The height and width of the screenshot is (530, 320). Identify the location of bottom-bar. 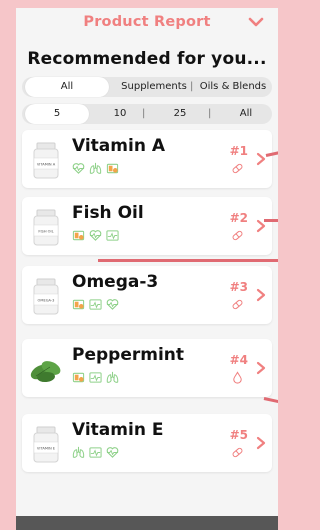
(147, 523).